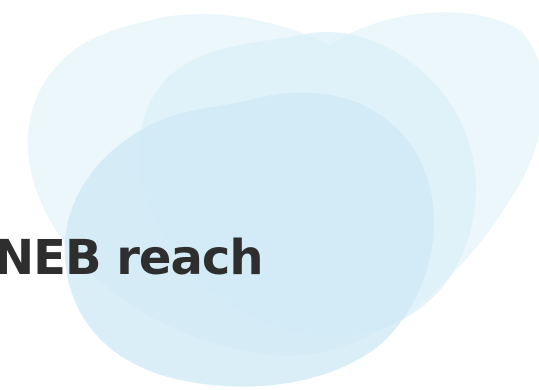 This screenshot has width=539, height=390. What do you see at coordinates (131, 258) in the screenshot?
I see `headline-title: NEB reach` at bounding box center [131, 258].